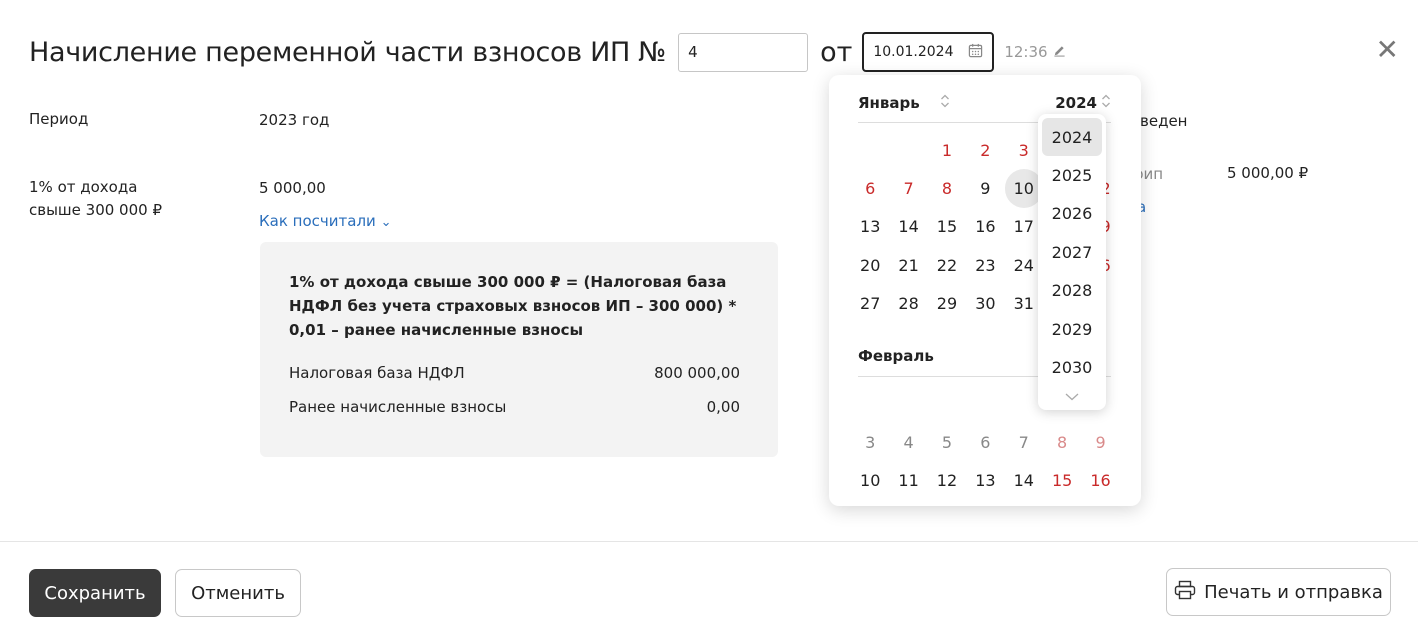 The width and height of the screenshot is (1418, 642). What do you see at coordinates (984, 103) in the screenshot?
I see `calendar-header: Январь 2024` at bounding box center [984, 103].